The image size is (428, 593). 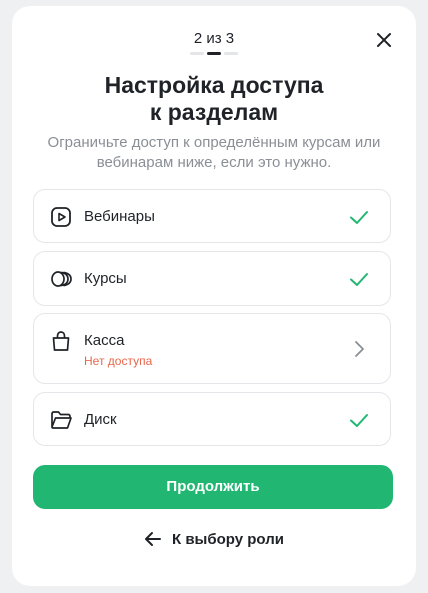 What do you see at coordinates (153, 539) in the screenshot?
I see `arrow-left-icon` at bounding box center [153, 539].